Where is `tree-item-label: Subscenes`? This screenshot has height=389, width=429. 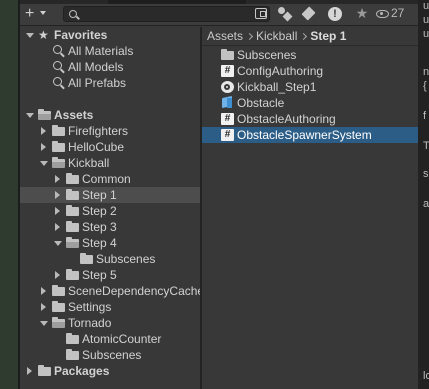 tree-item-label: Subscenes is located at coordinates (112, 355).